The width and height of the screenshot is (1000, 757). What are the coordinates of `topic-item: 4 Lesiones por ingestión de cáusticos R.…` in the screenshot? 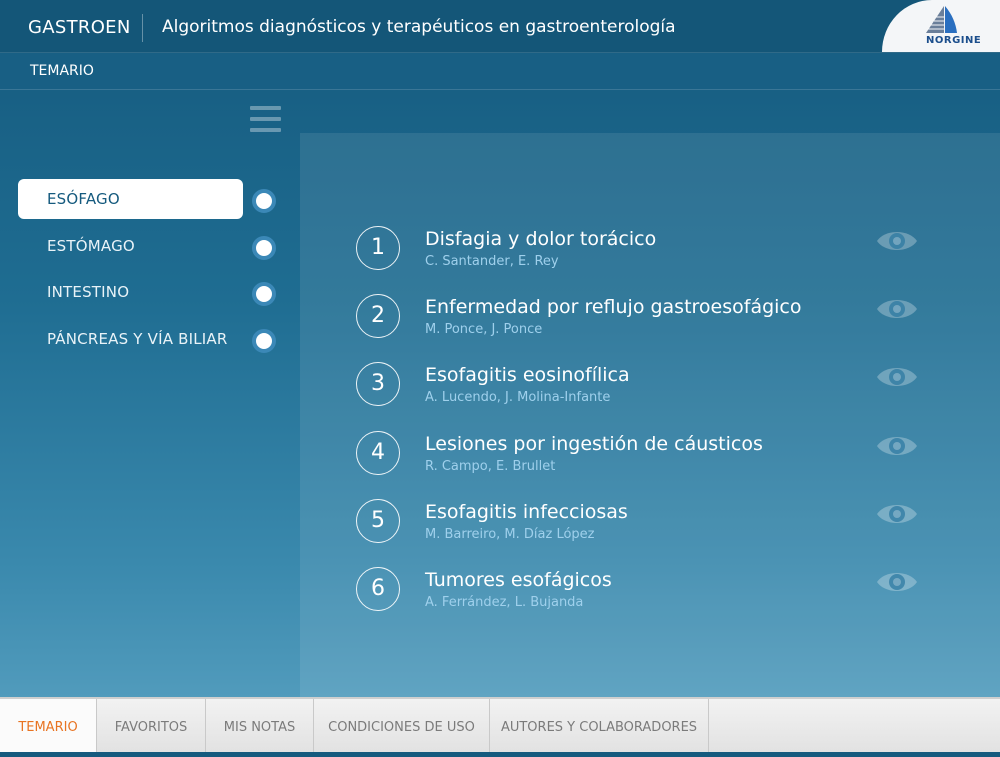 It's located at (655, 456).